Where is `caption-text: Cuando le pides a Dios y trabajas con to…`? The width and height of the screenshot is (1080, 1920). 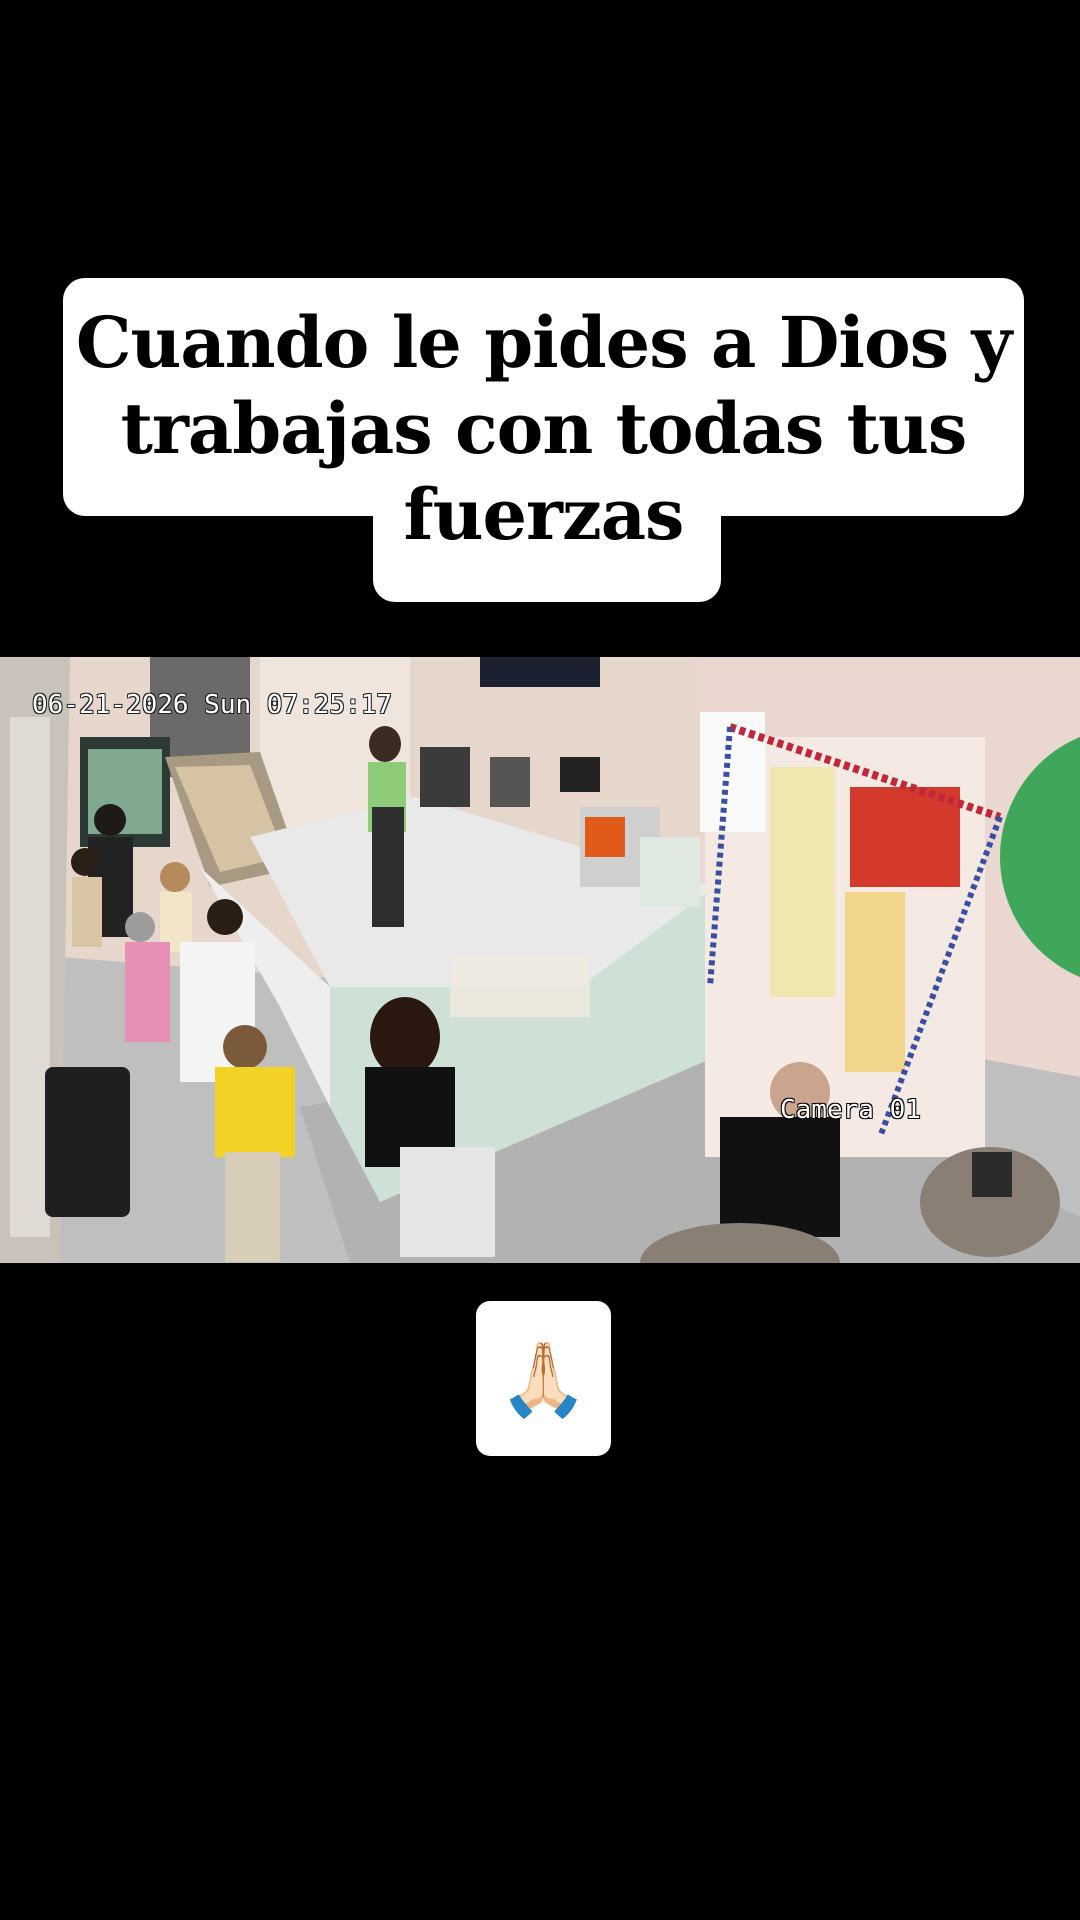
caption-text: Cuando le pides a Dios y trabajas con to… is located at coordinates (543, 428).